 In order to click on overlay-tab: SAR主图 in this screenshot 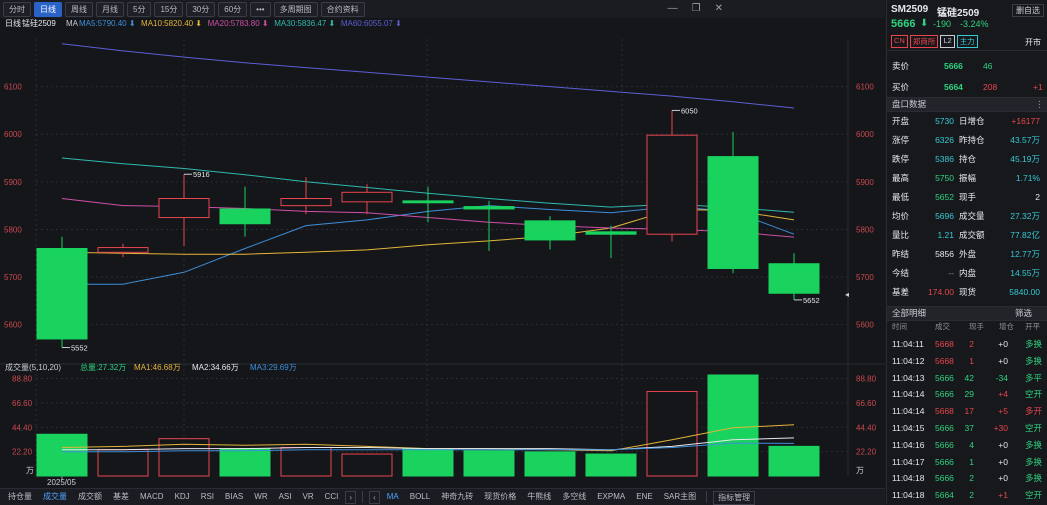, I will do `click(680, 497)`.